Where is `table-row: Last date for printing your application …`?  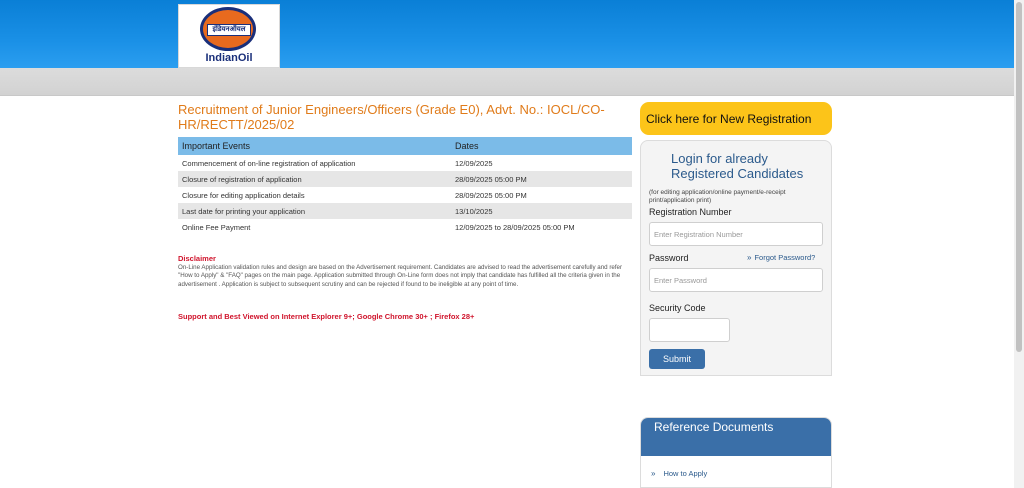
table-row: Last date for printing your application … is located at coordinates (405, 211).